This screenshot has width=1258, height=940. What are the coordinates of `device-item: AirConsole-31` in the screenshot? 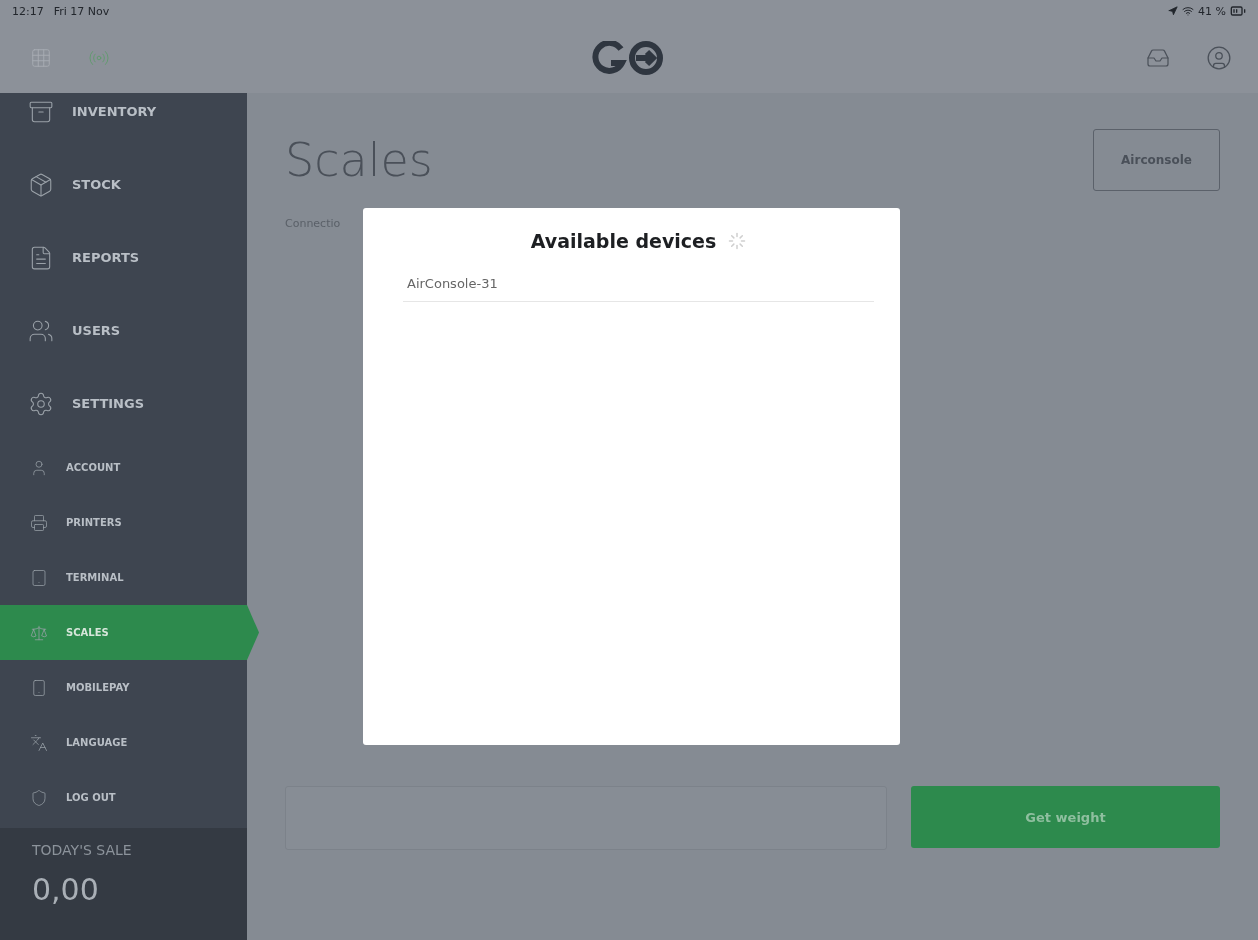 It's located at (638, 277).